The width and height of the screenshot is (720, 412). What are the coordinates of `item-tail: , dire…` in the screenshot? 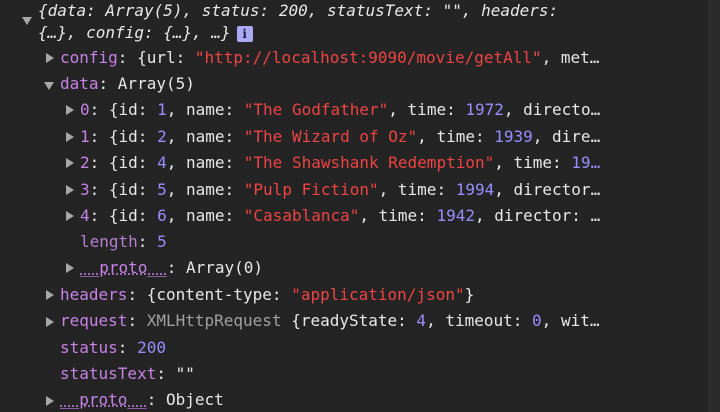 It's located at (566, 136).